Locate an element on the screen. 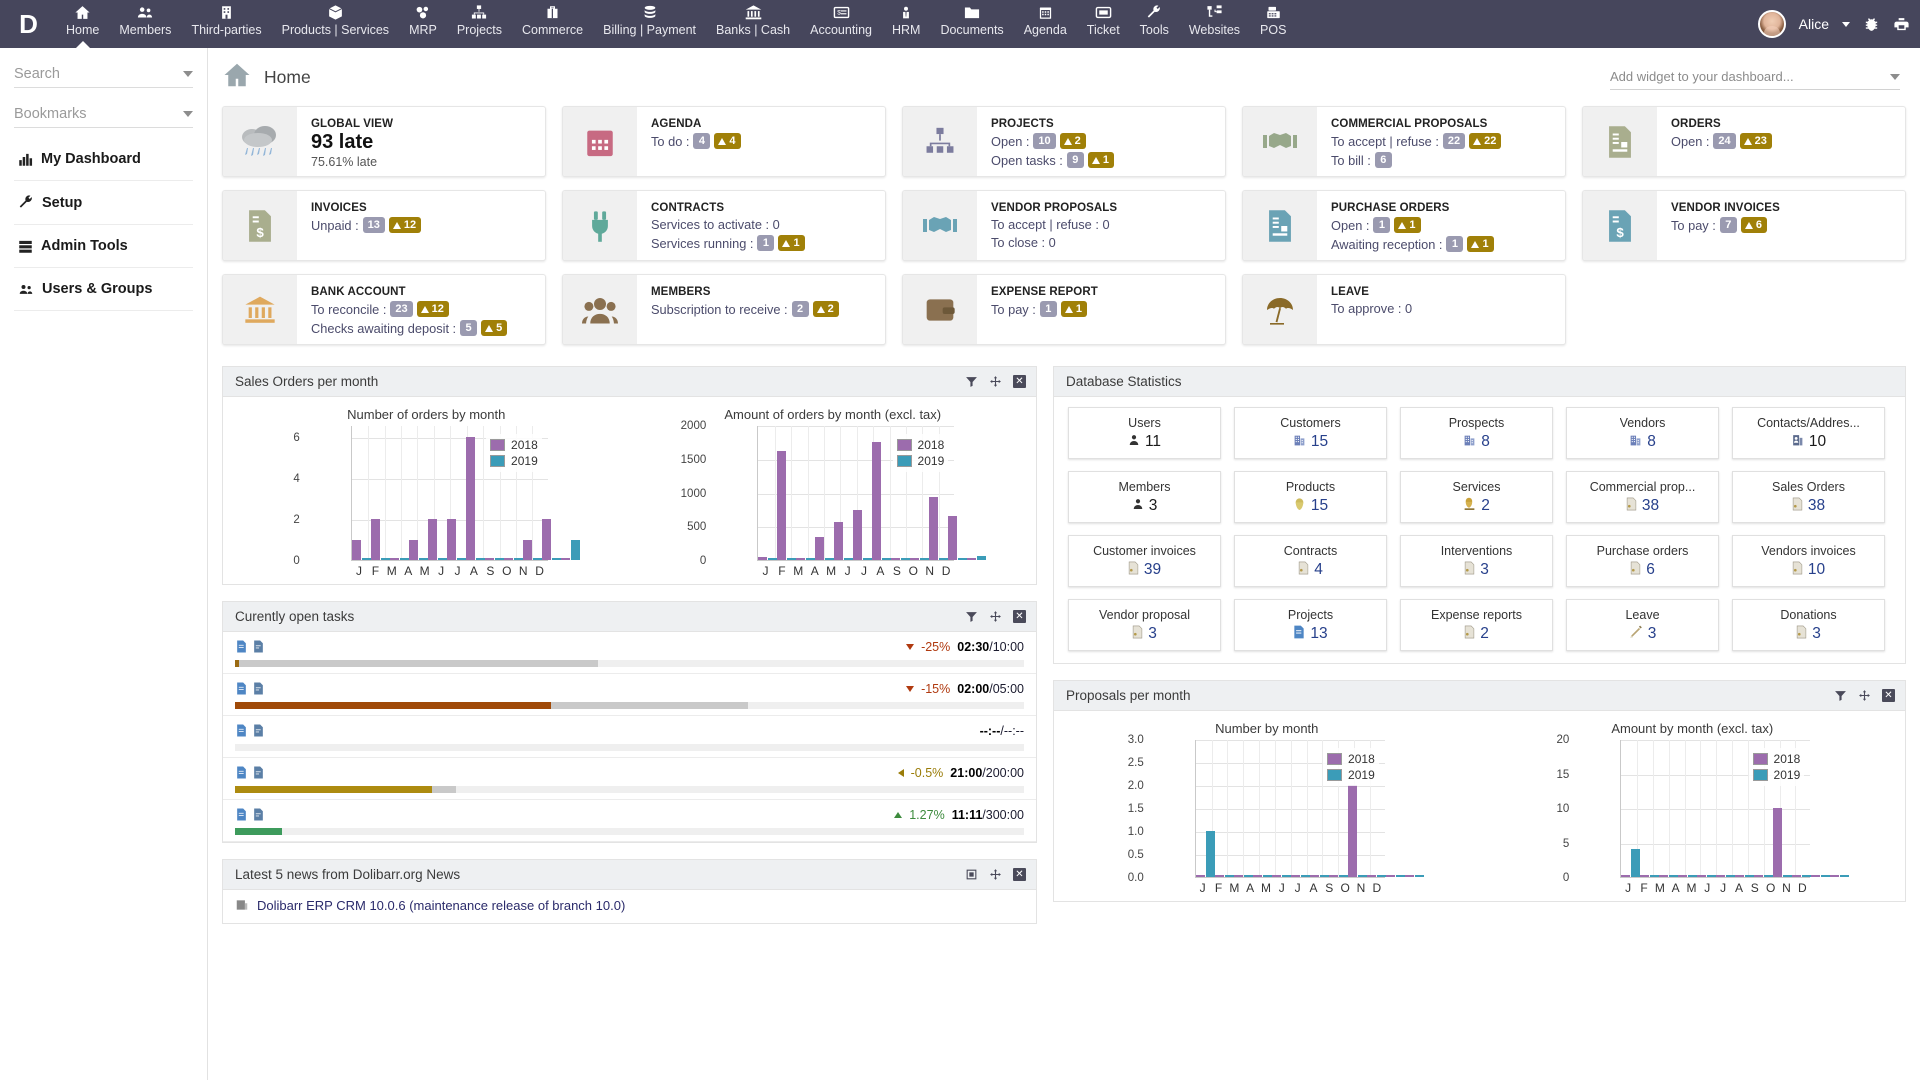  print-icon is located at coordinates (1901, 24).